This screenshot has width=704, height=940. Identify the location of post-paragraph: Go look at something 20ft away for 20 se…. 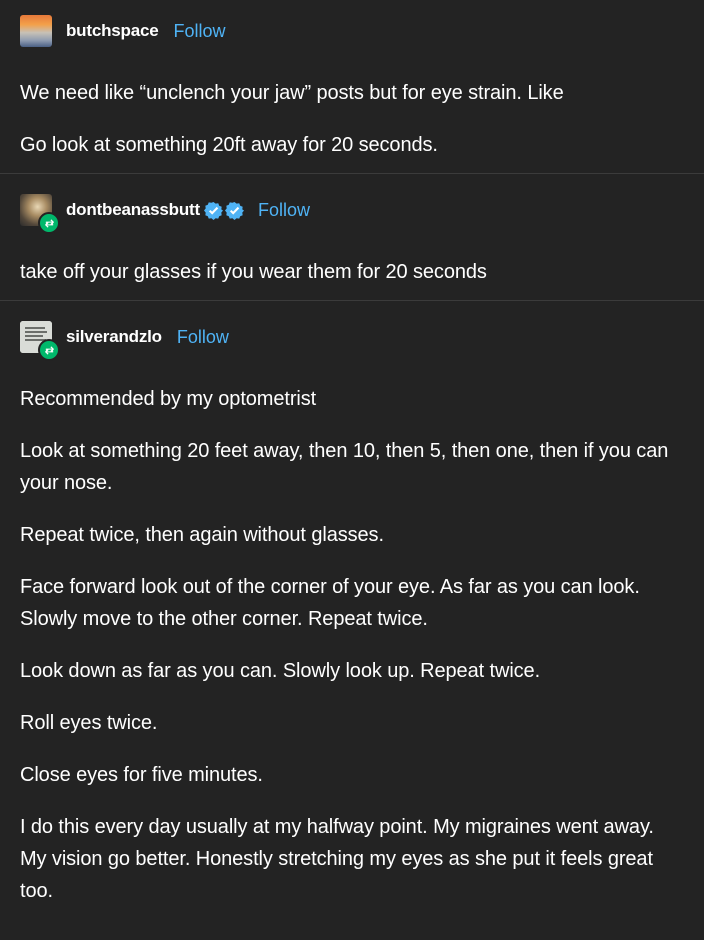
(229, 145).